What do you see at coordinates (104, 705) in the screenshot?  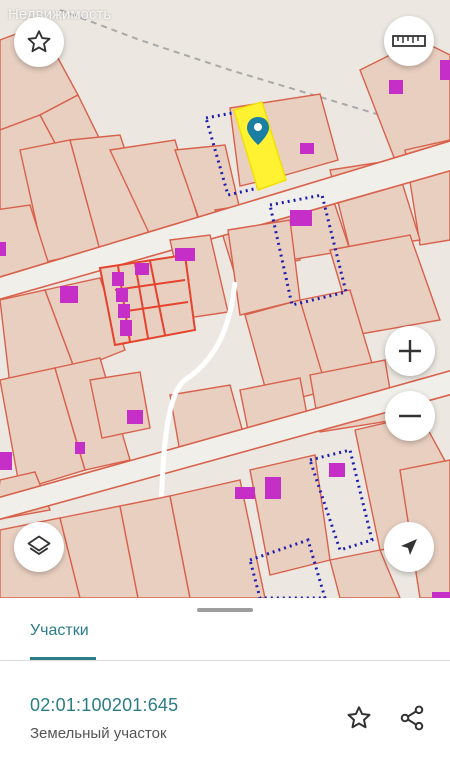 I see `cadastral-number: 02:01:100201:645` at bounding box center [104, 705].